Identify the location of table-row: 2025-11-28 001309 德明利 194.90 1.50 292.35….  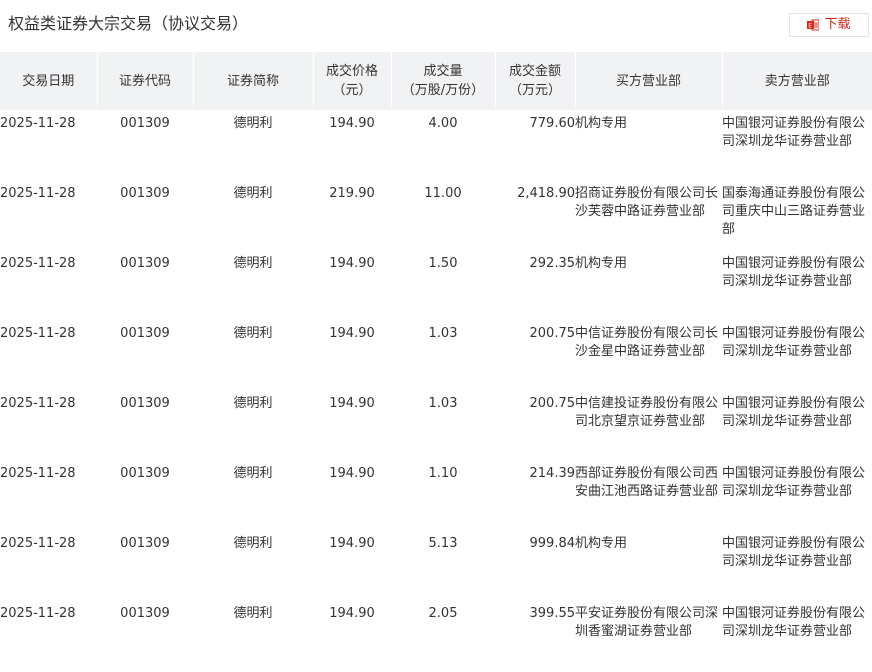
(436, 285).